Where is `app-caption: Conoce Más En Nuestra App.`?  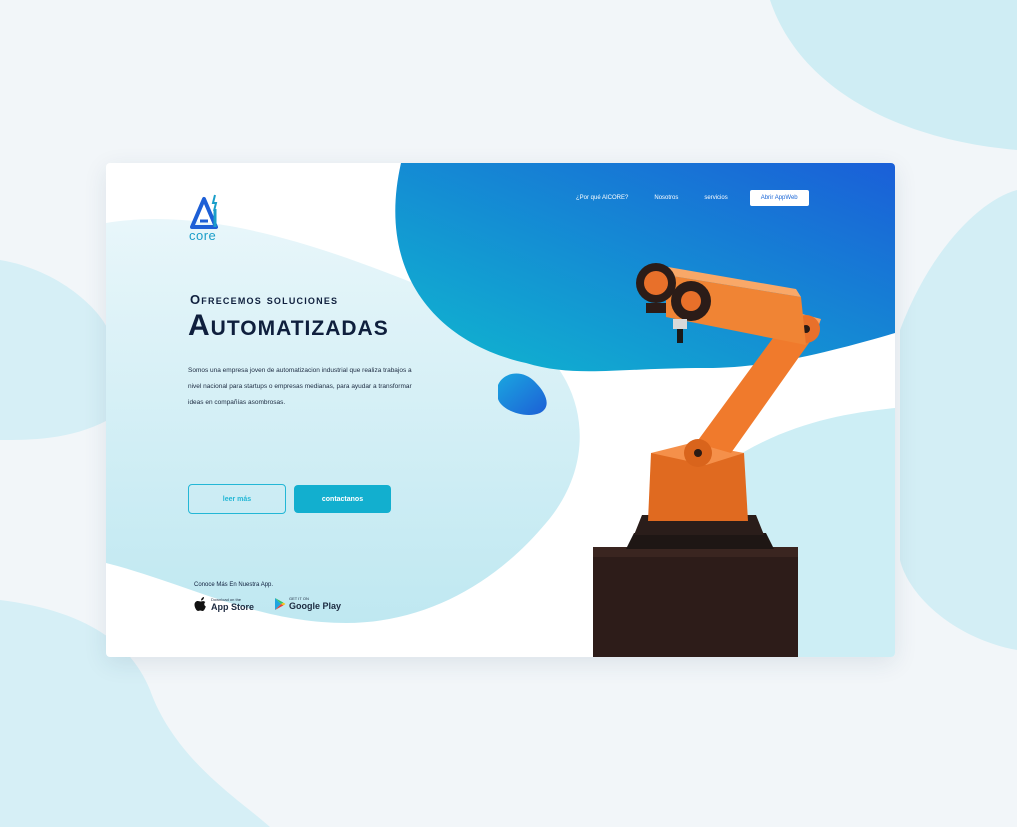
app-caption: Conoce Más En Nuestra App. is located at coordinates (234, 585).